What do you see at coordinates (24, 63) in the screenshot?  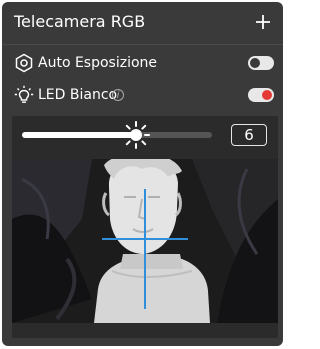 I see `aperture-icon` at bounding box center [24, 63].